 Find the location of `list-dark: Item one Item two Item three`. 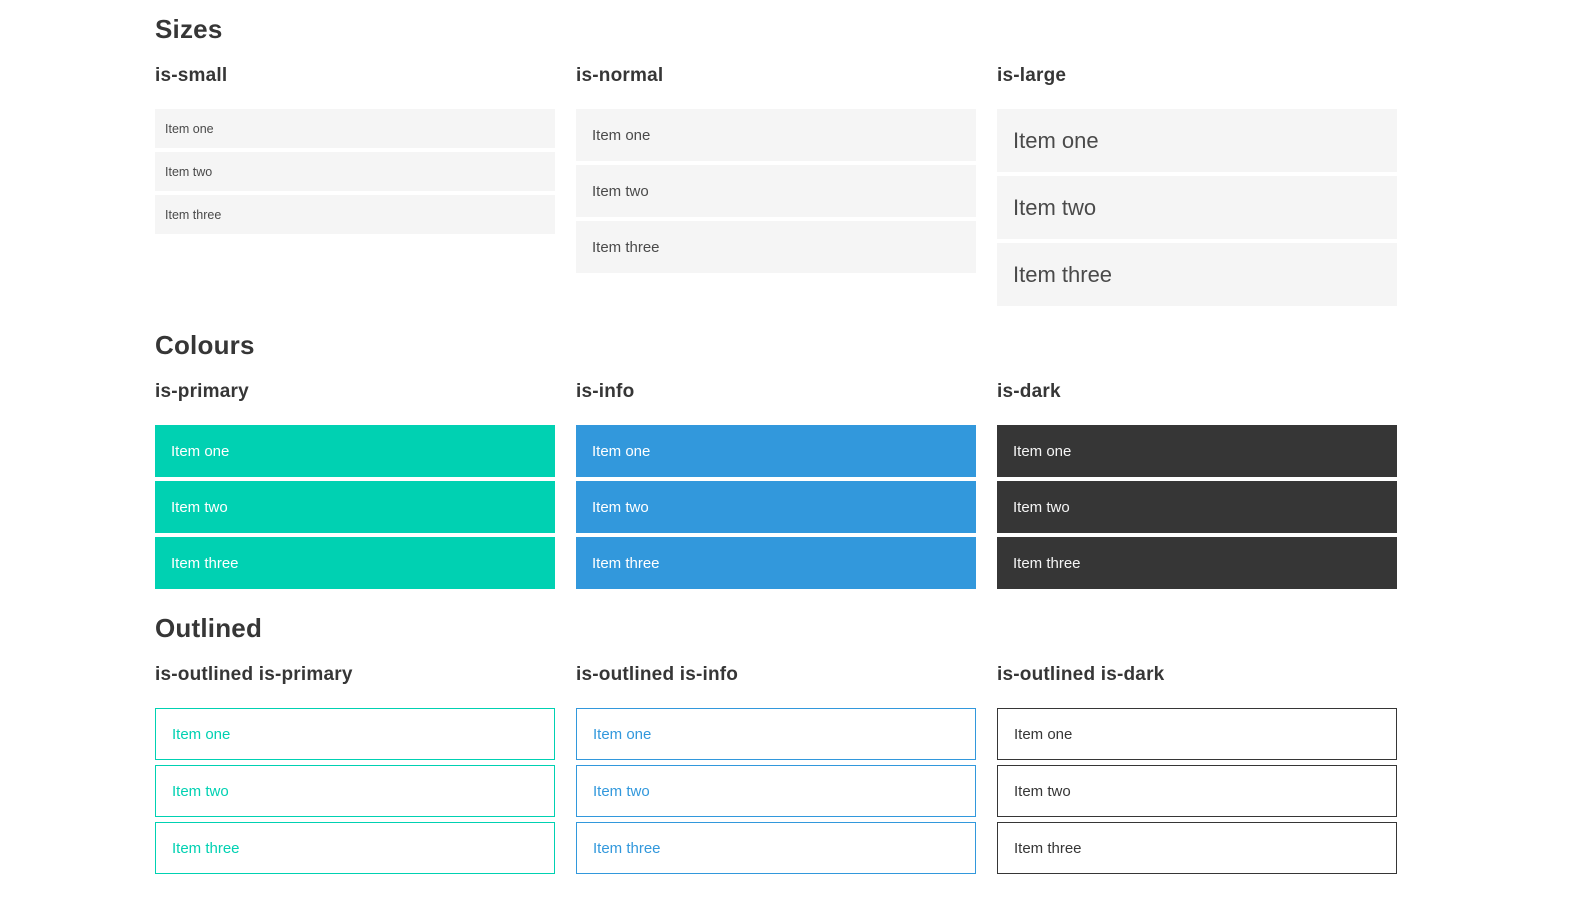

list-dark: Item one Item two Item three is located at coordinates (1197, 507).